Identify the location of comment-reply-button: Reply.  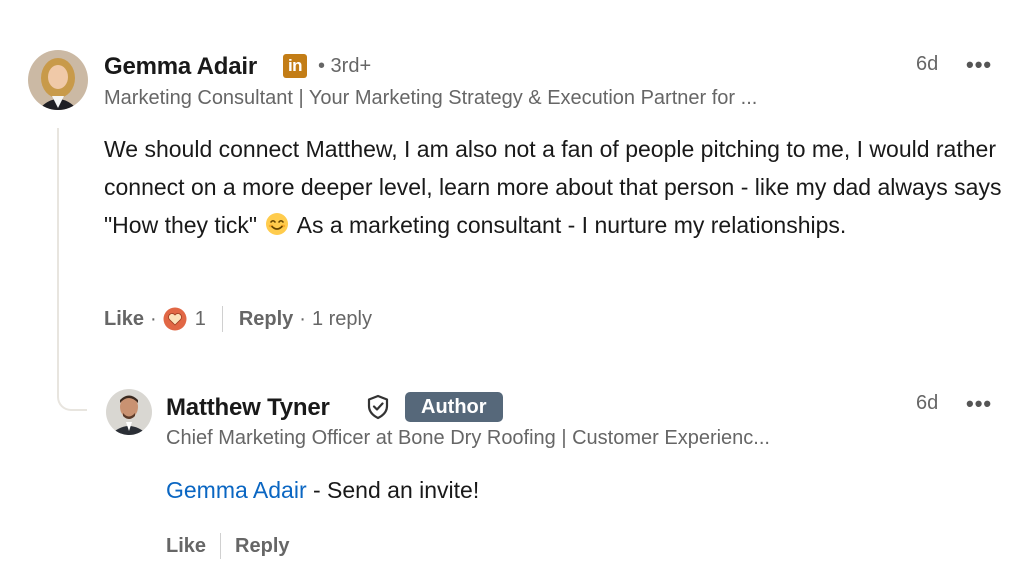
(266, 319).